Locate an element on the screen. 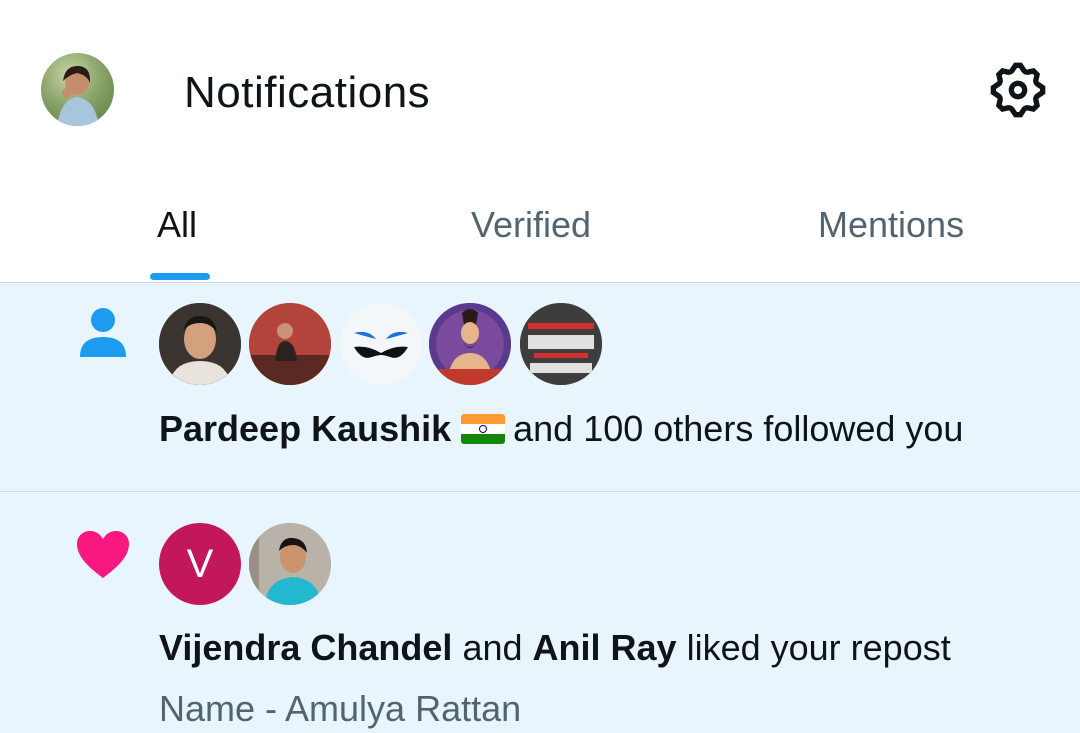  person-icon-glyph is located at coordinates (103, 332).